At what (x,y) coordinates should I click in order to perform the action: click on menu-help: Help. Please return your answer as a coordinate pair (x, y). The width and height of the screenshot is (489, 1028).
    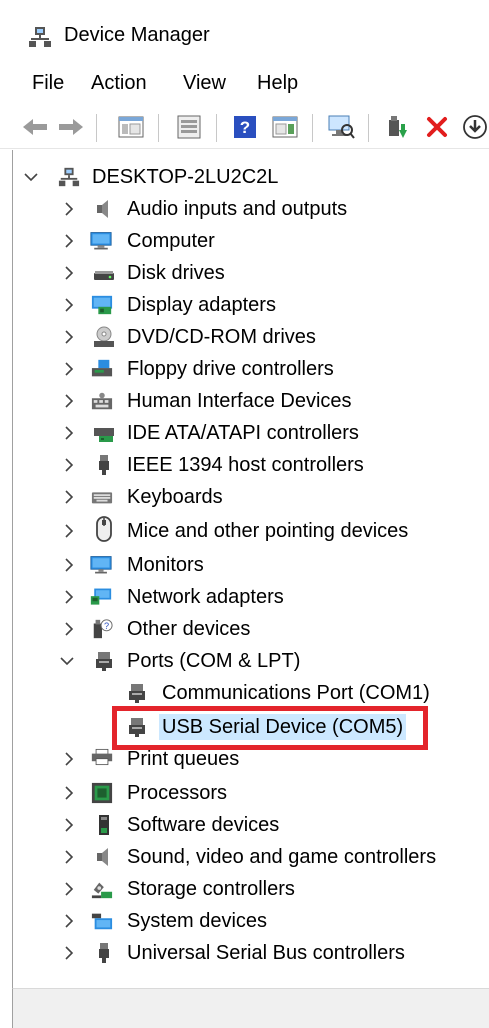
    Looking at the image, I should click on (277, 83).